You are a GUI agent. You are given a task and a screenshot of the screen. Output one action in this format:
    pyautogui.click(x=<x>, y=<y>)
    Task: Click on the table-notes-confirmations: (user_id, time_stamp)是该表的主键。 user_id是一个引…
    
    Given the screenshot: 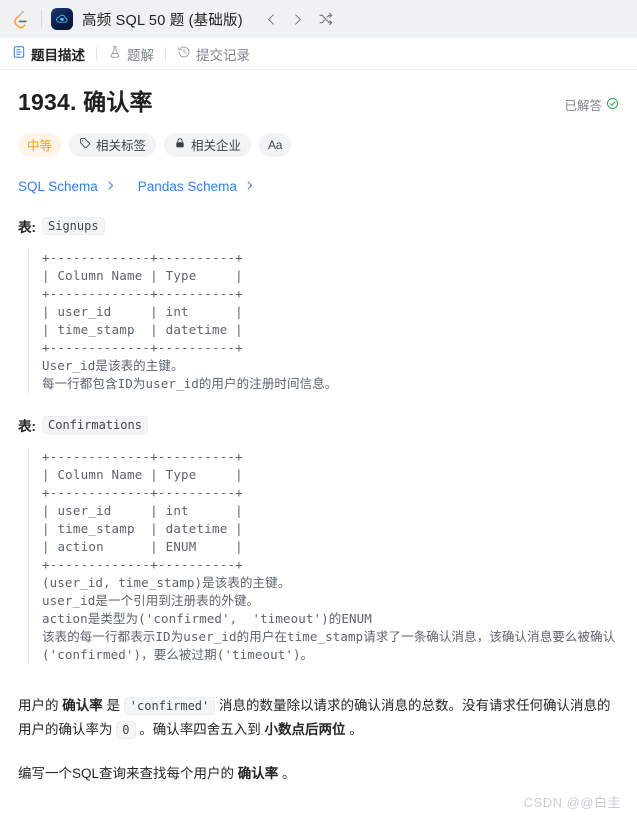 What is the action you would take?
    pyautogui.click(x=329, y=618)
    